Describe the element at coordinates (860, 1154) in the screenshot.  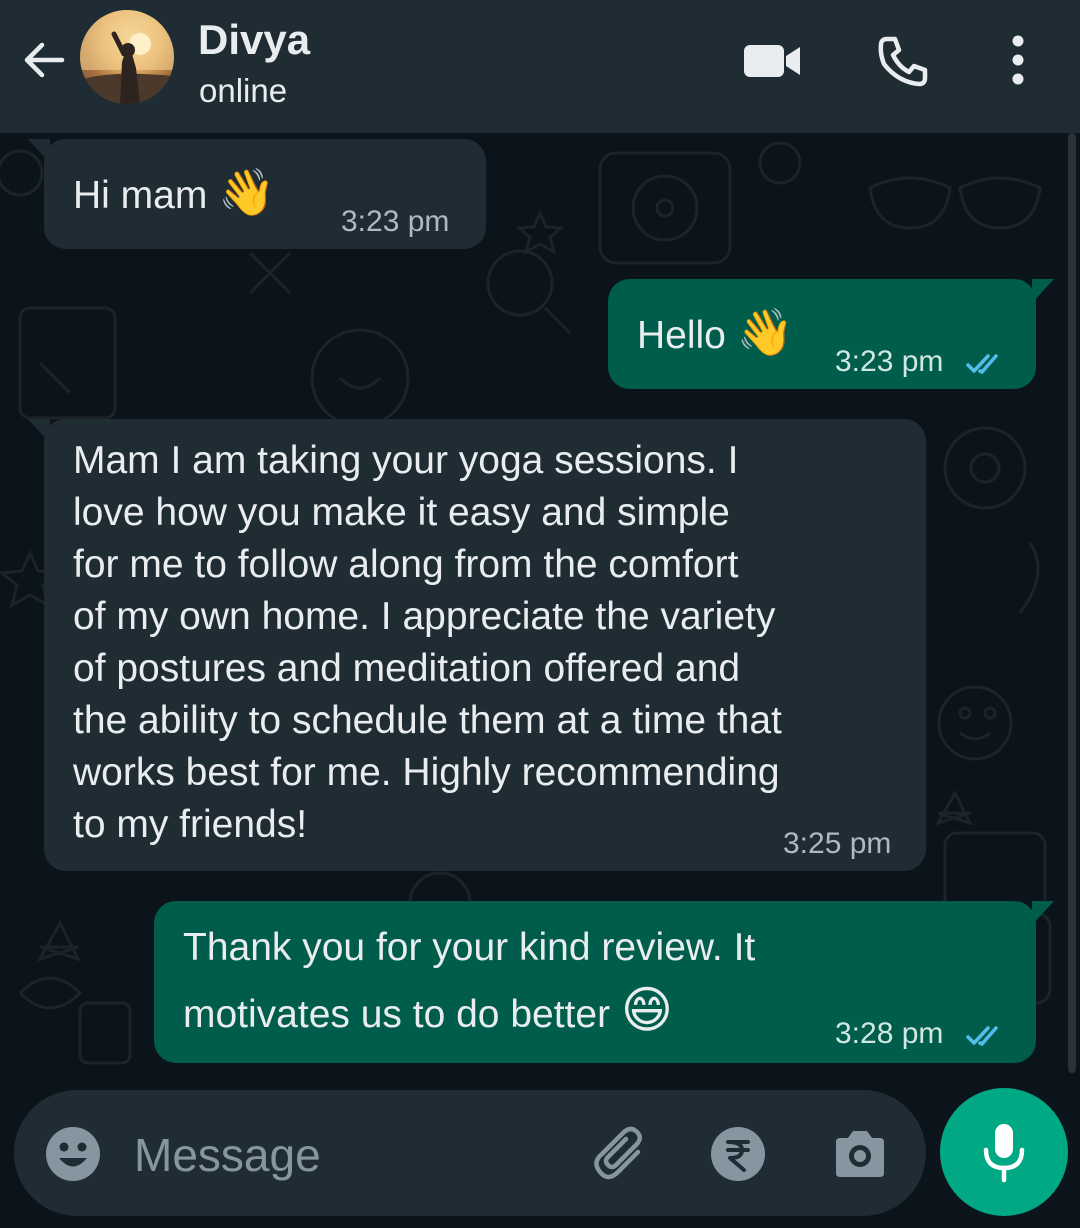
I see `camera-icon` at that location.